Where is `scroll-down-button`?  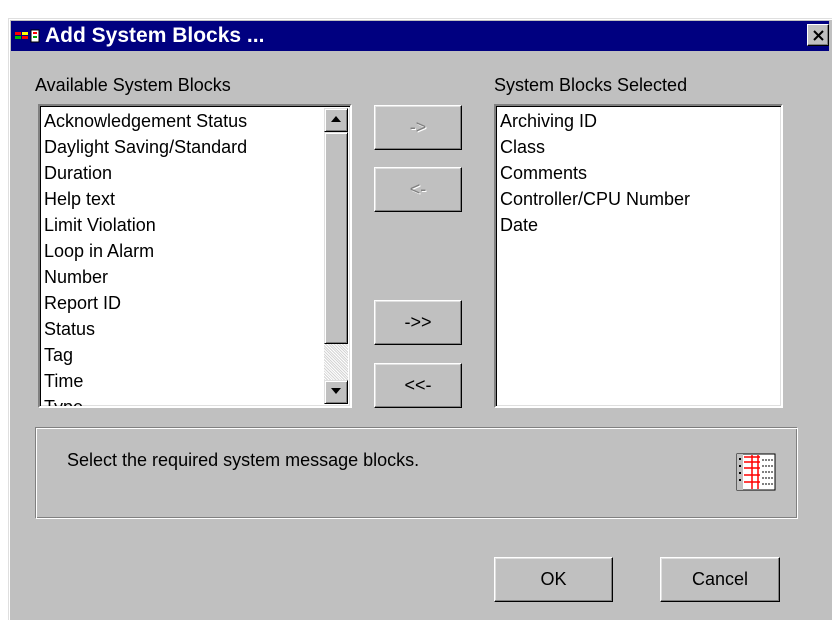
scroll-down-button is located at coordinates (336, 392).